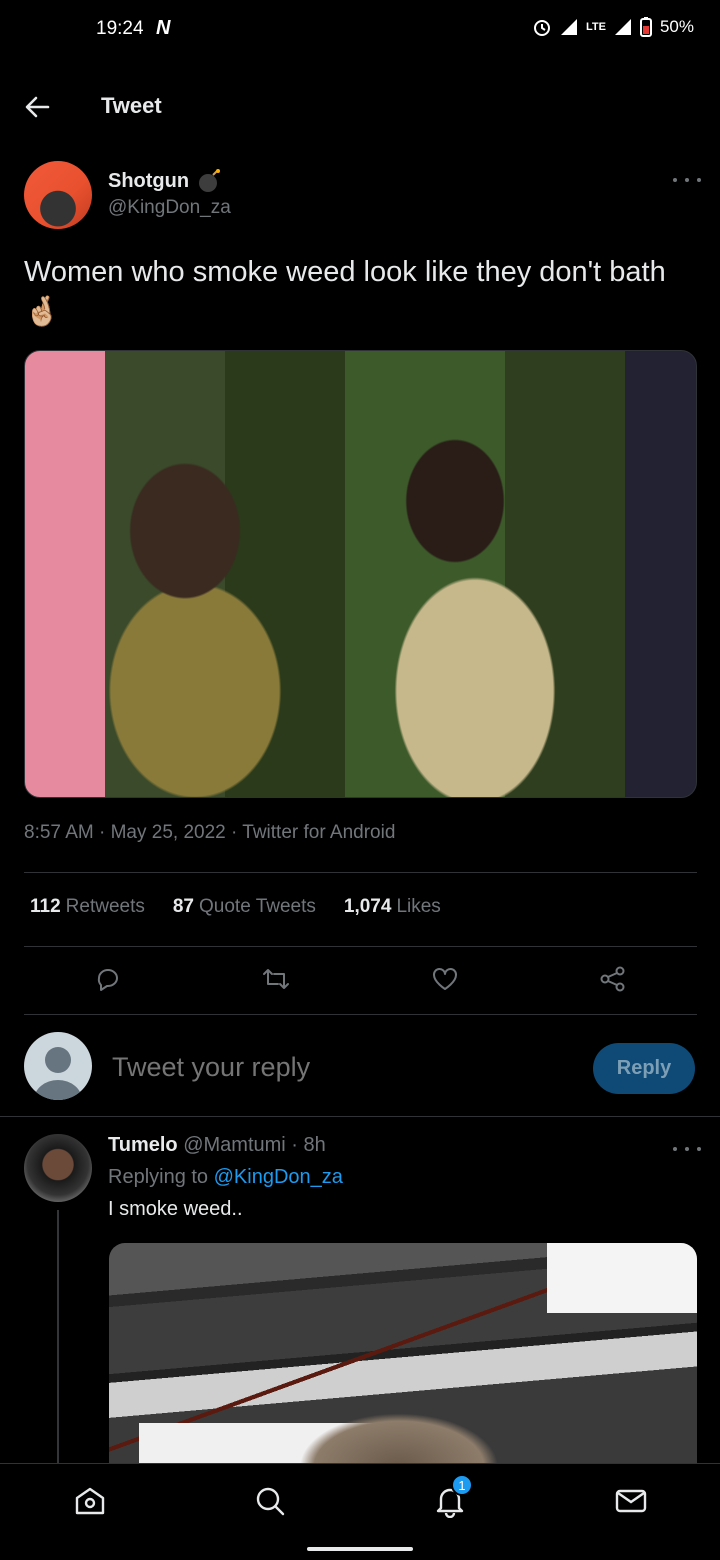  I want to click on thread-line, so click(58, 1337).